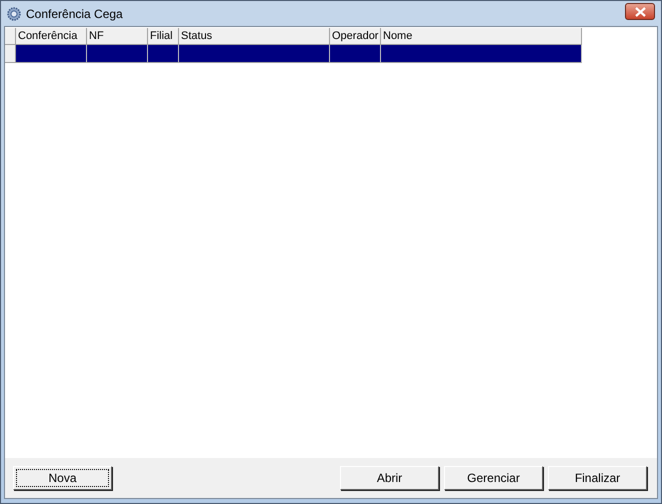  Describe the element at coordinates (355, 36) in the screenshot. I see `column-header: Operador` at that location.